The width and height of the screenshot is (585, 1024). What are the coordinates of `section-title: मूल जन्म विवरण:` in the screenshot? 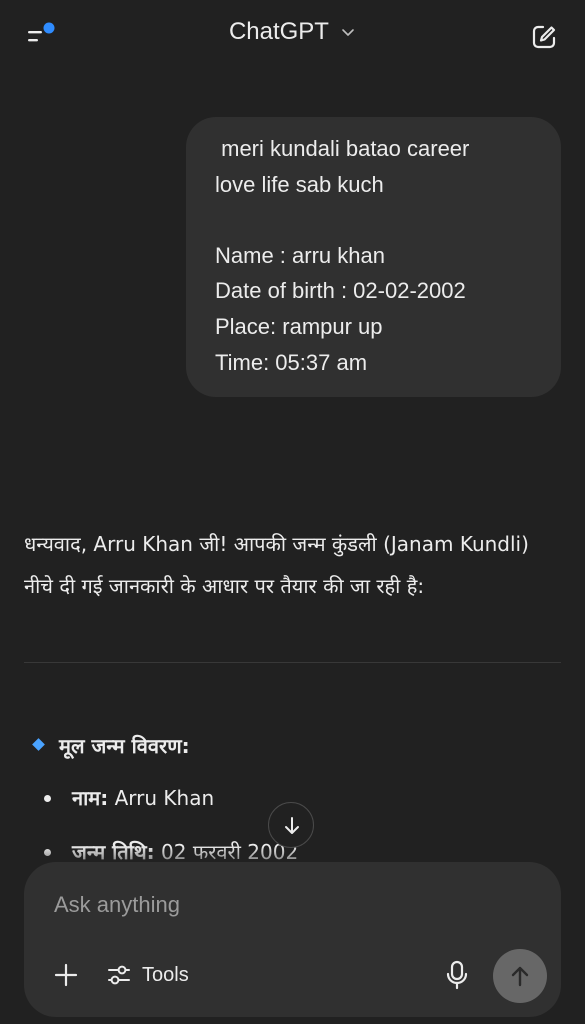 It's located at (124, 746).